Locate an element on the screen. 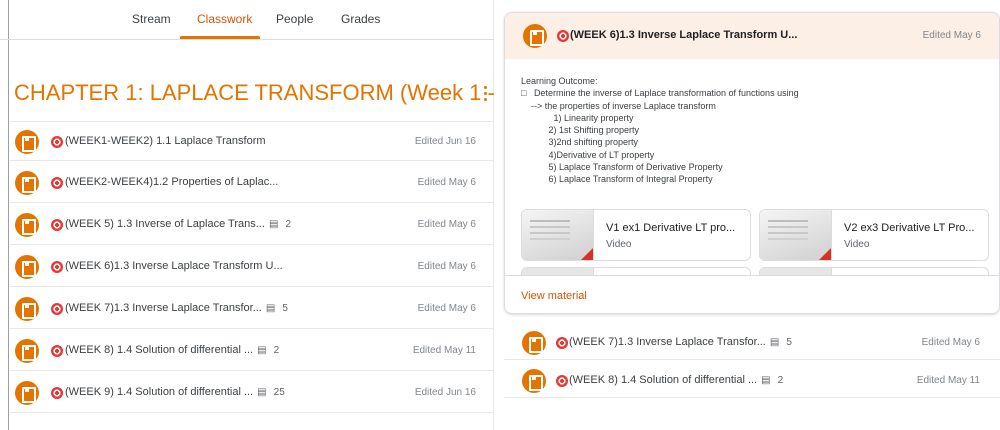 This screenshot has width=1000, height=430. video-attachment: V1 ex1 Derivative LT pro... Video is located at coordinates (636, 235).